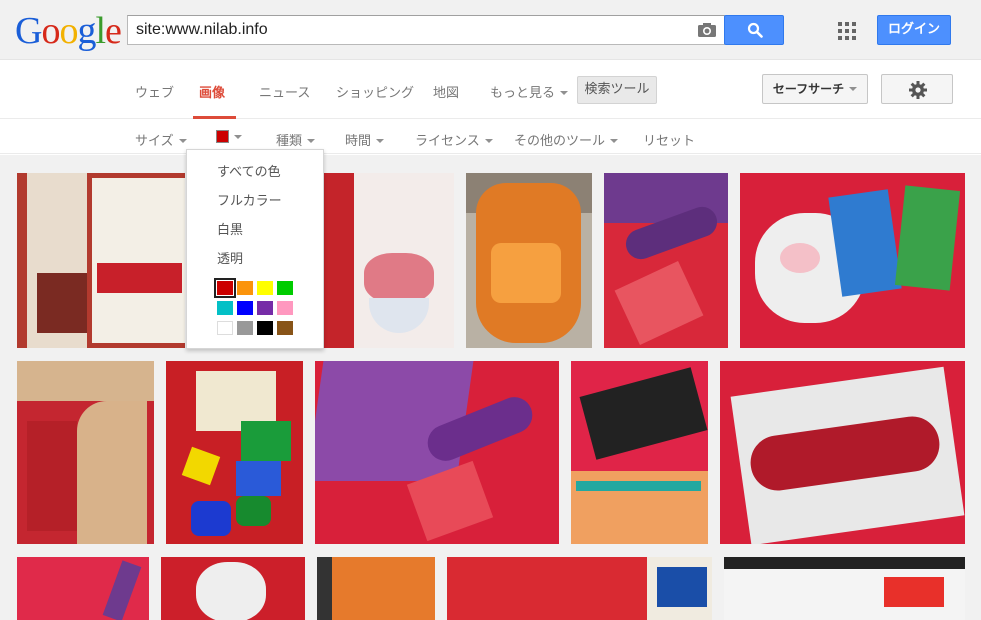 The width and height of the screenshot is (981, 620). I want to click on color-swatch-teal, so click(225, 308).